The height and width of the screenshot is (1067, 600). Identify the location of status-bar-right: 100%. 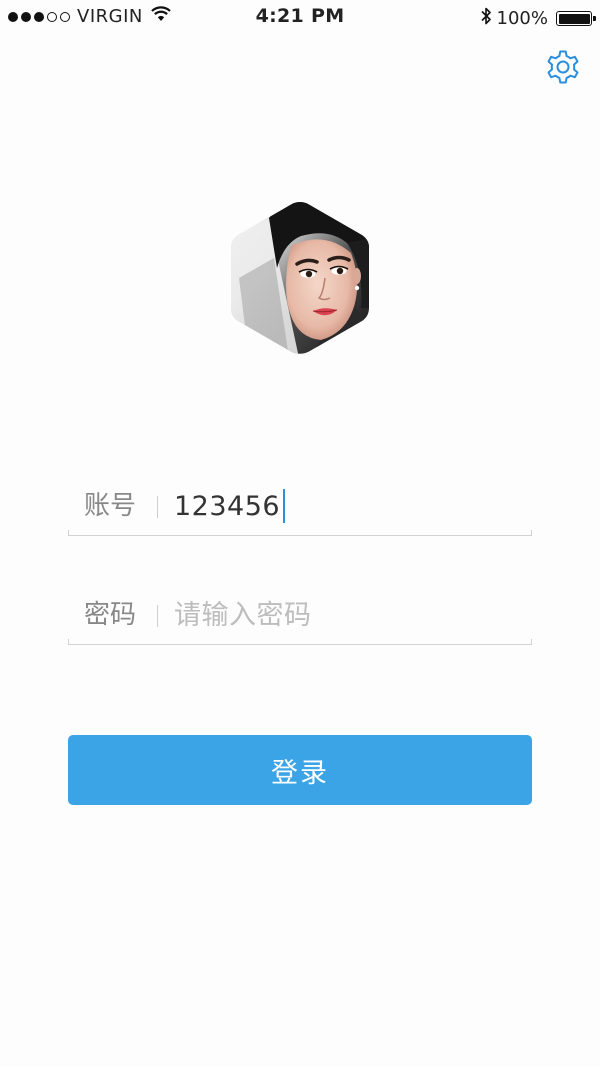
(538, 18).